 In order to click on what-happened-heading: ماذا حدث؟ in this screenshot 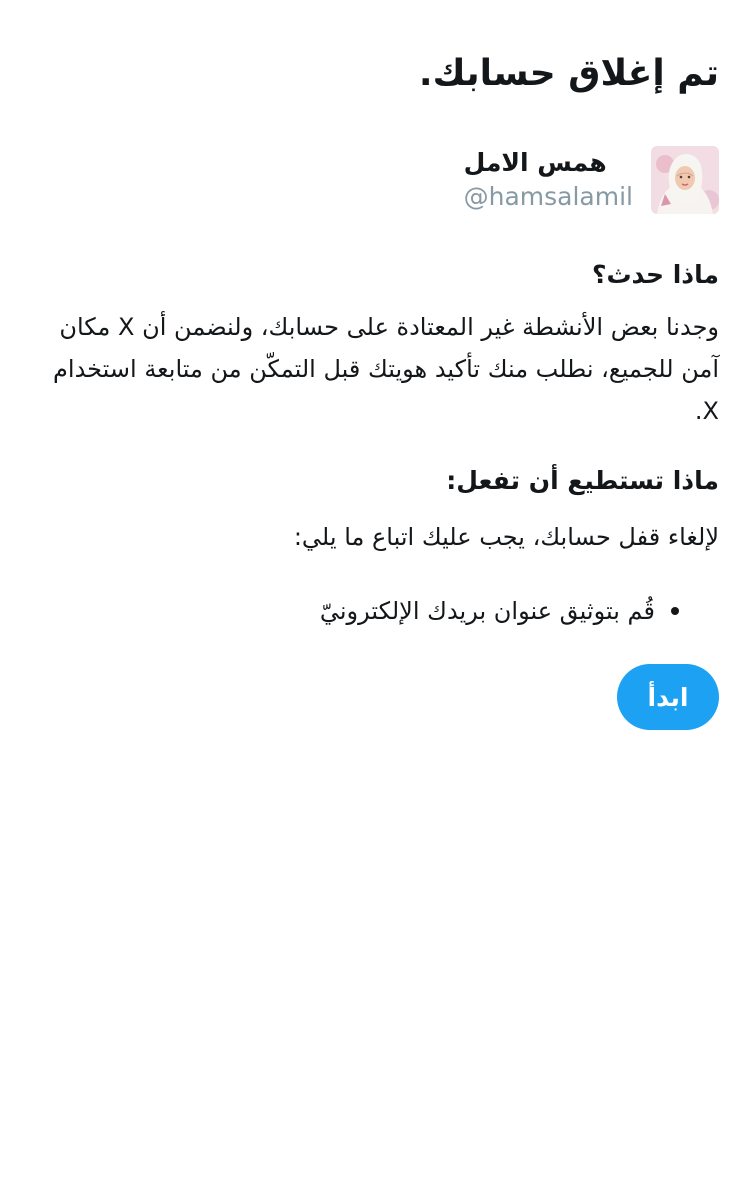, I will do `click(655, 274)`.